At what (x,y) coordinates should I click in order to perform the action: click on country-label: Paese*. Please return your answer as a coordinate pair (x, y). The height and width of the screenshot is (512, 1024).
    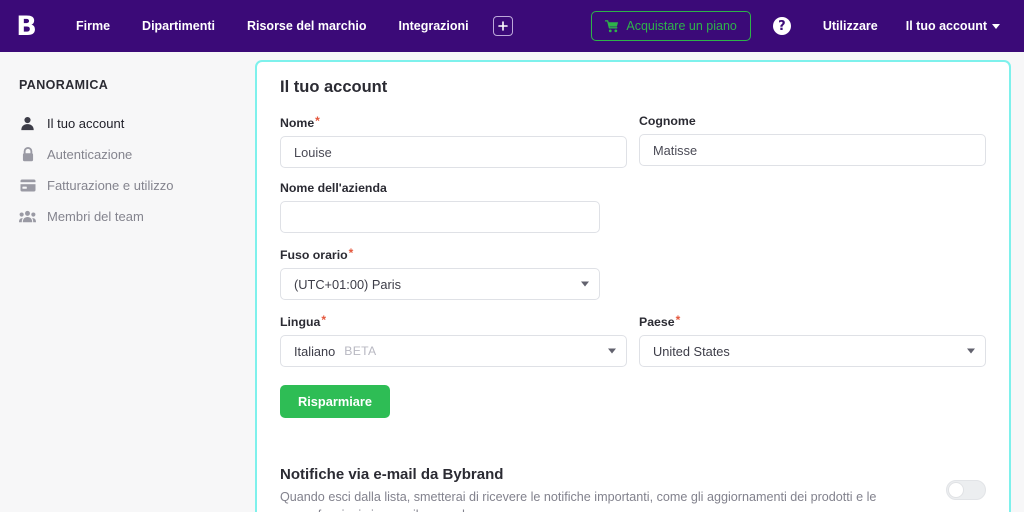
    Looking at the image, I should click on (660, 321).